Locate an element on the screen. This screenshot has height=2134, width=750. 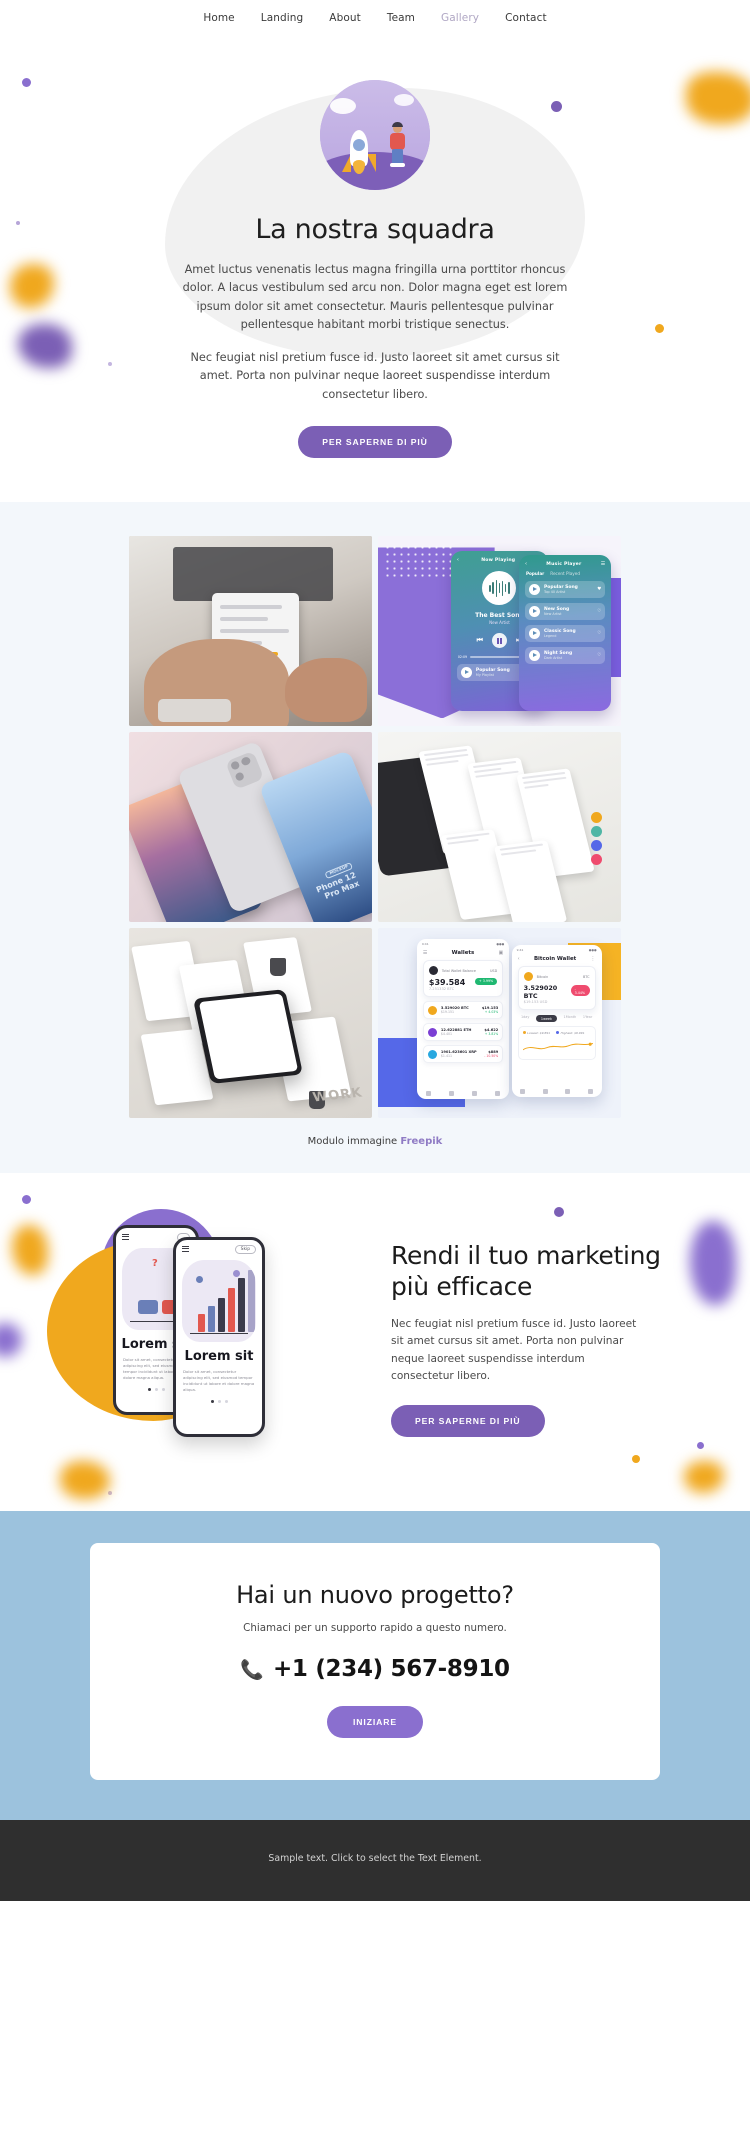
track-time-current: 02:09 is located at coordinates (462, 657).